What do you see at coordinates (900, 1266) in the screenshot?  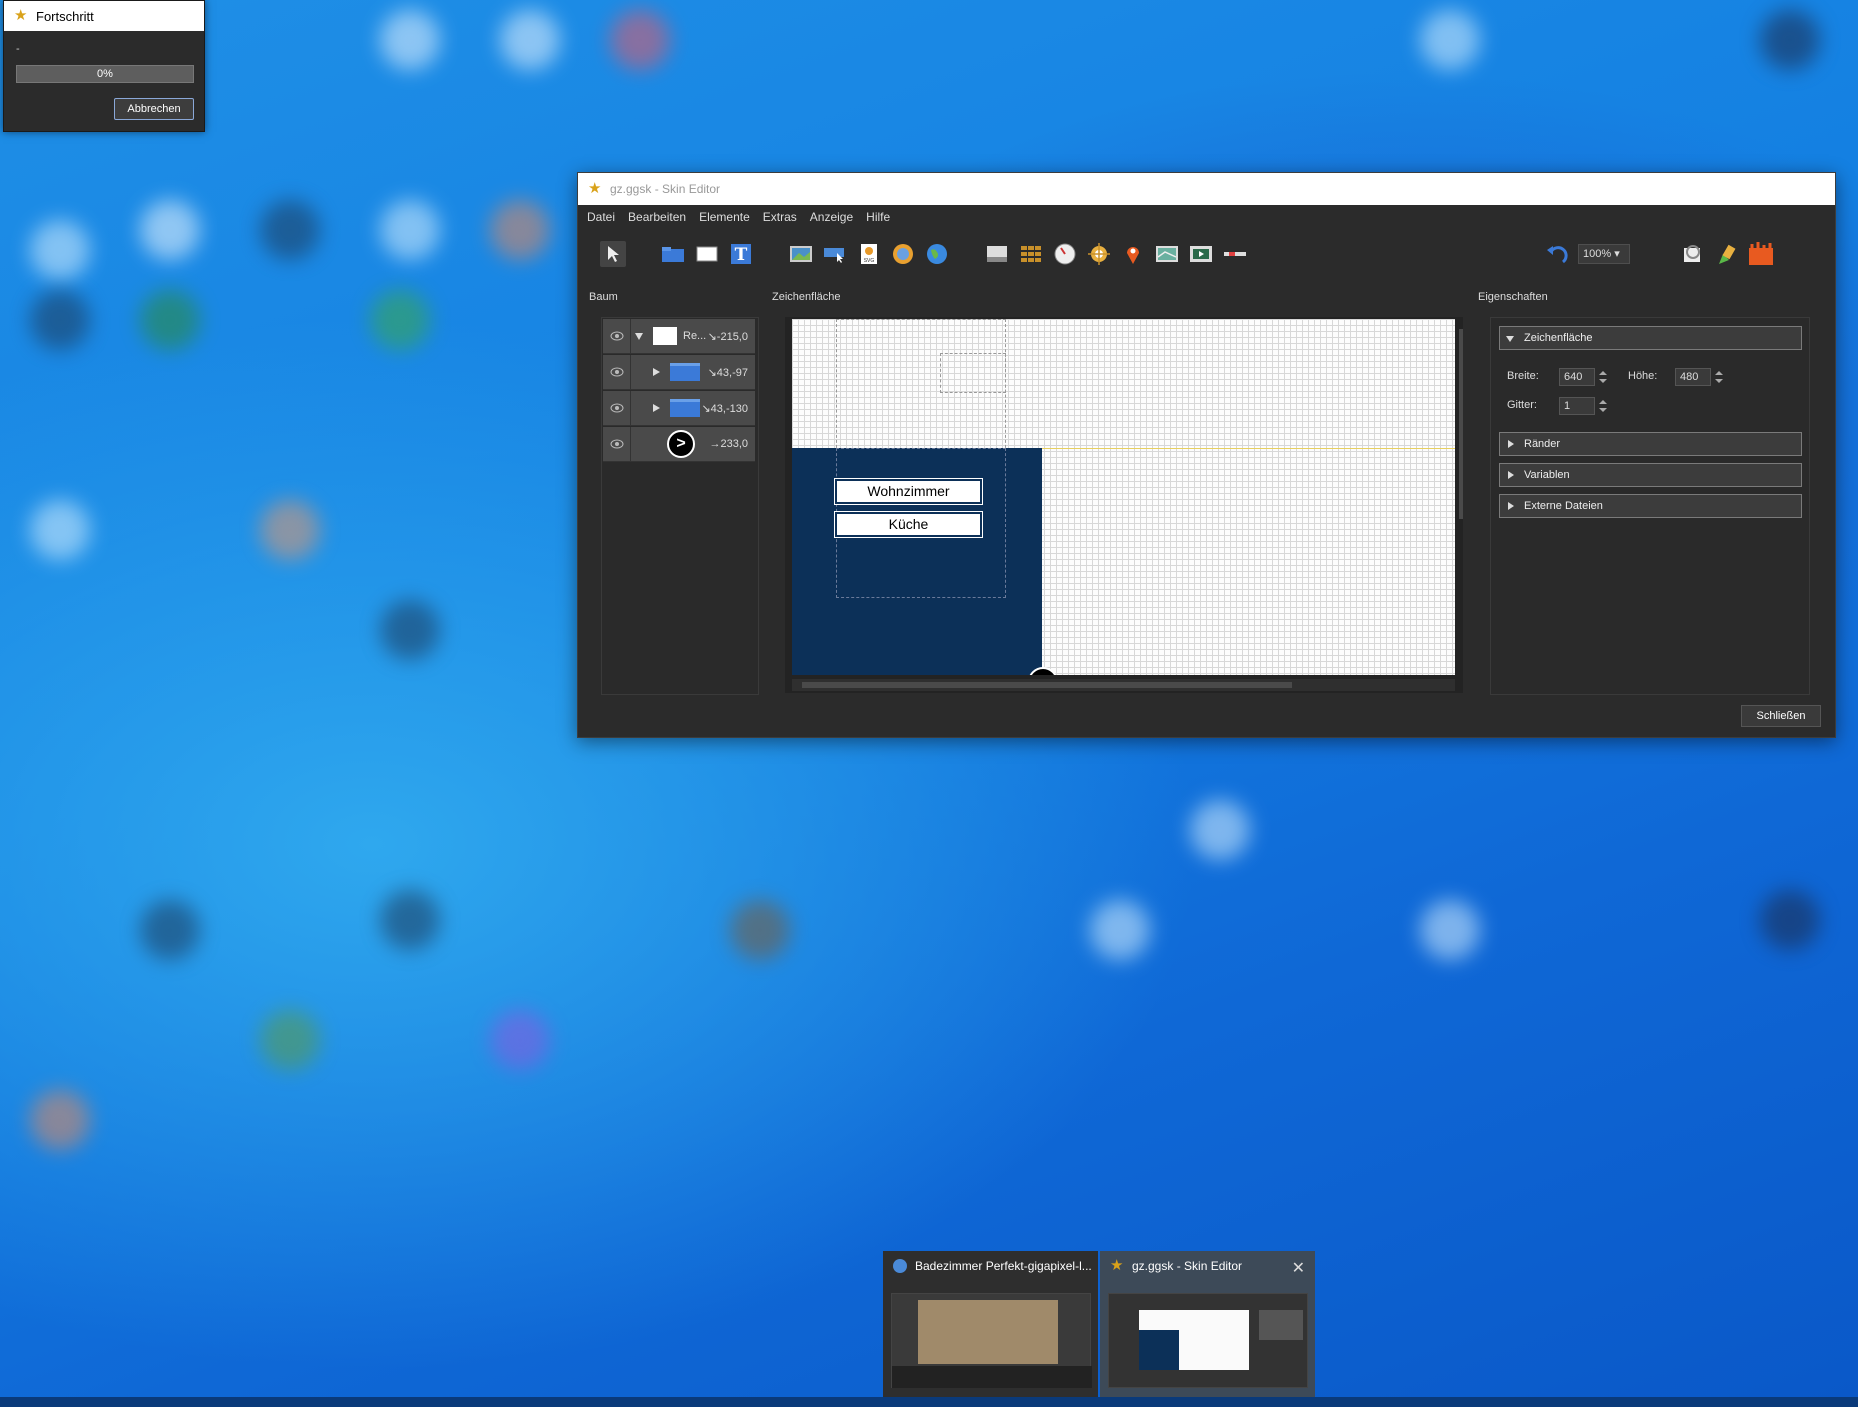 I see `app-globe-icon` at bounding box center [900, 1266].